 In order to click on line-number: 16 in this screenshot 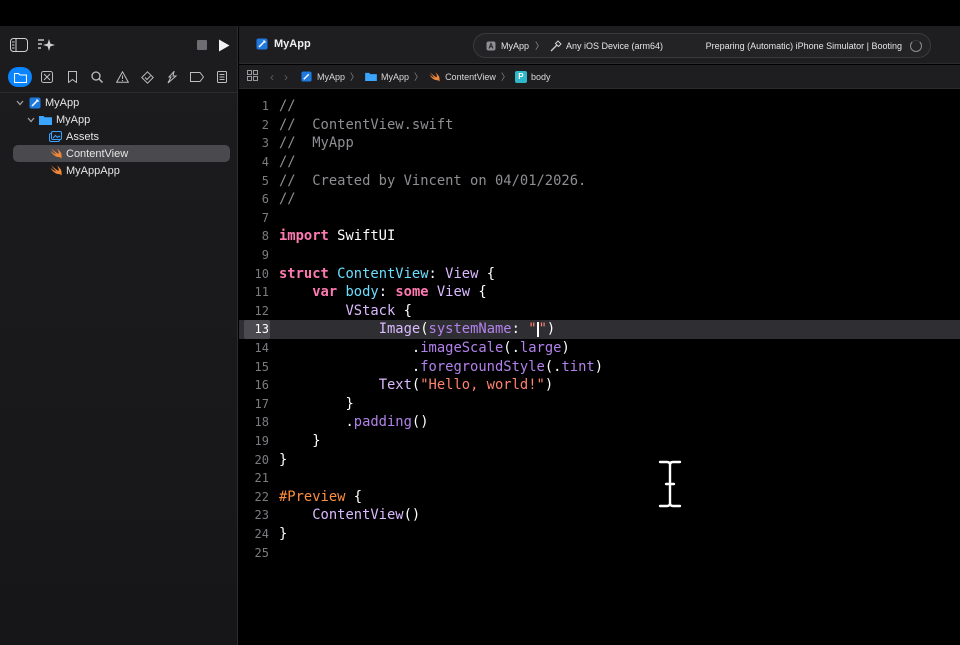, I will do `click(254, 385)`.